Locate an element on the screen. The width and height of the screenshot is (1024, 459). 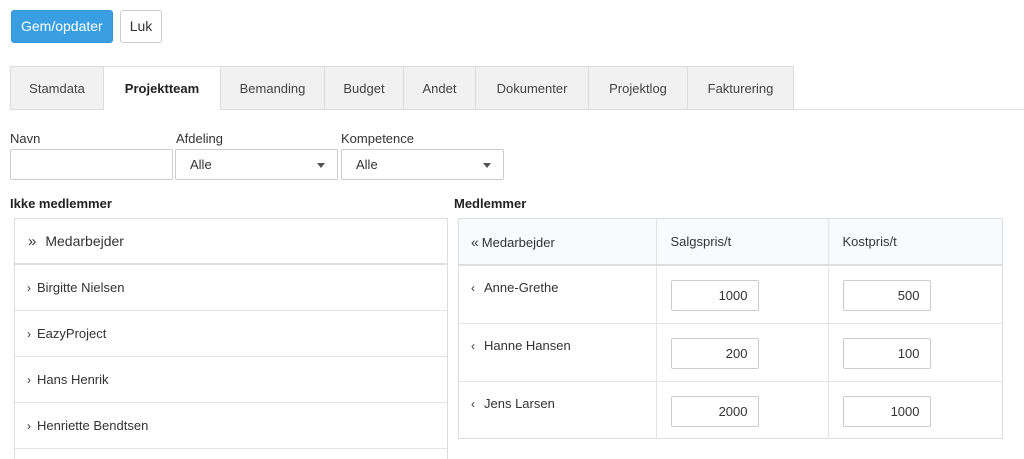
non-members-title: Ikke medlemmer is located at coordinates (61, 203).